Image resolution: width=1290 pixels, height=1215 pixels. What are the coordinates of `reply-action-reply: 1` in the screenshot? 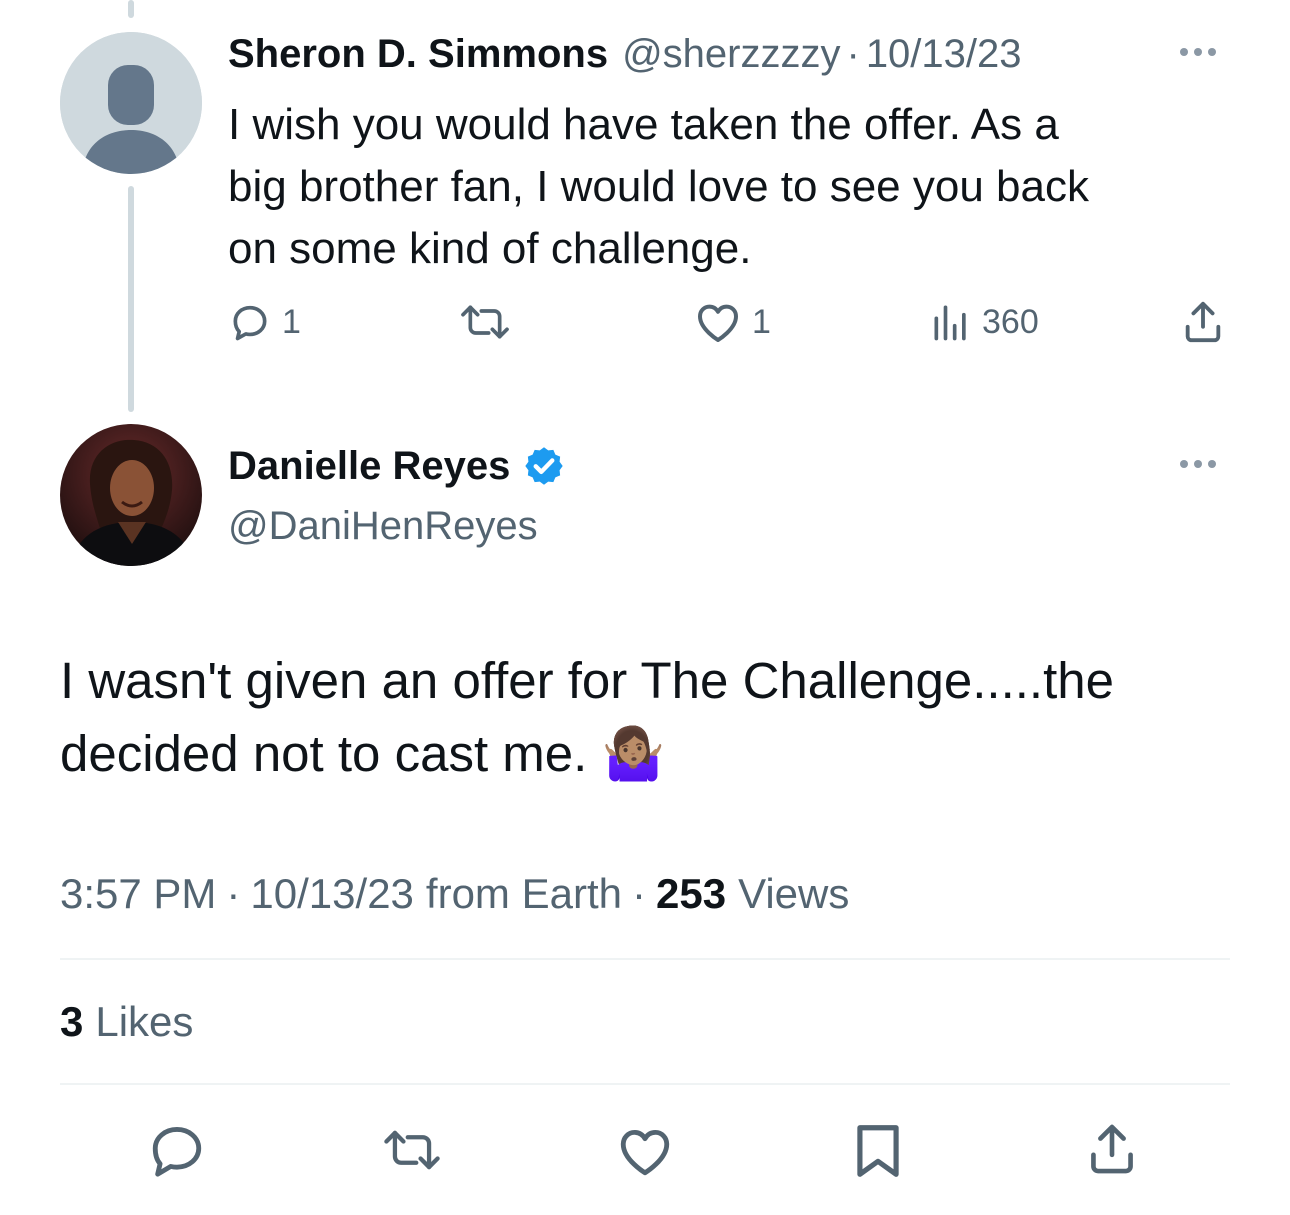 It's located at (264, 322).